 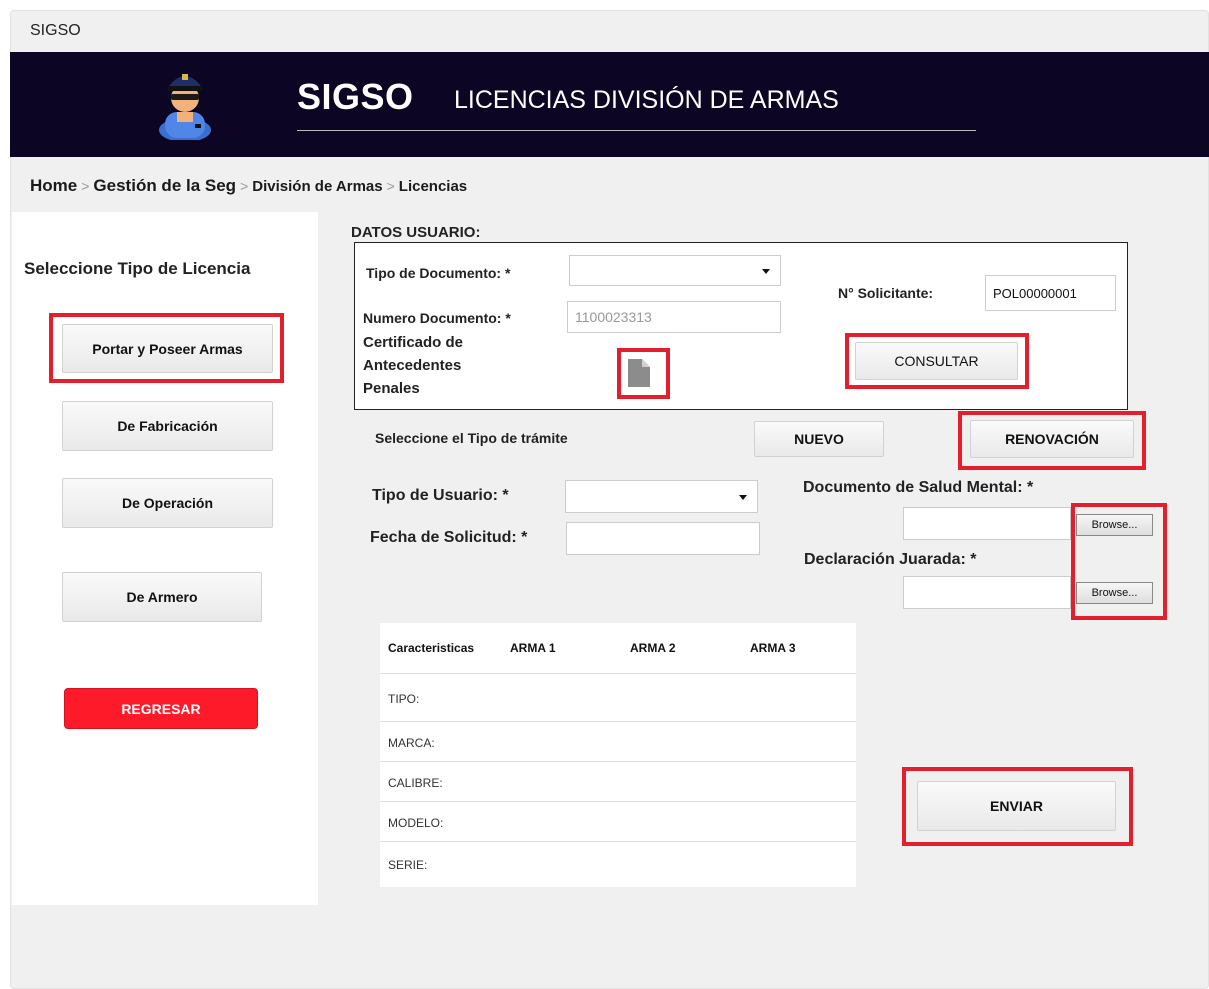 I want to click on header-divider, so click(x=636, y=130).